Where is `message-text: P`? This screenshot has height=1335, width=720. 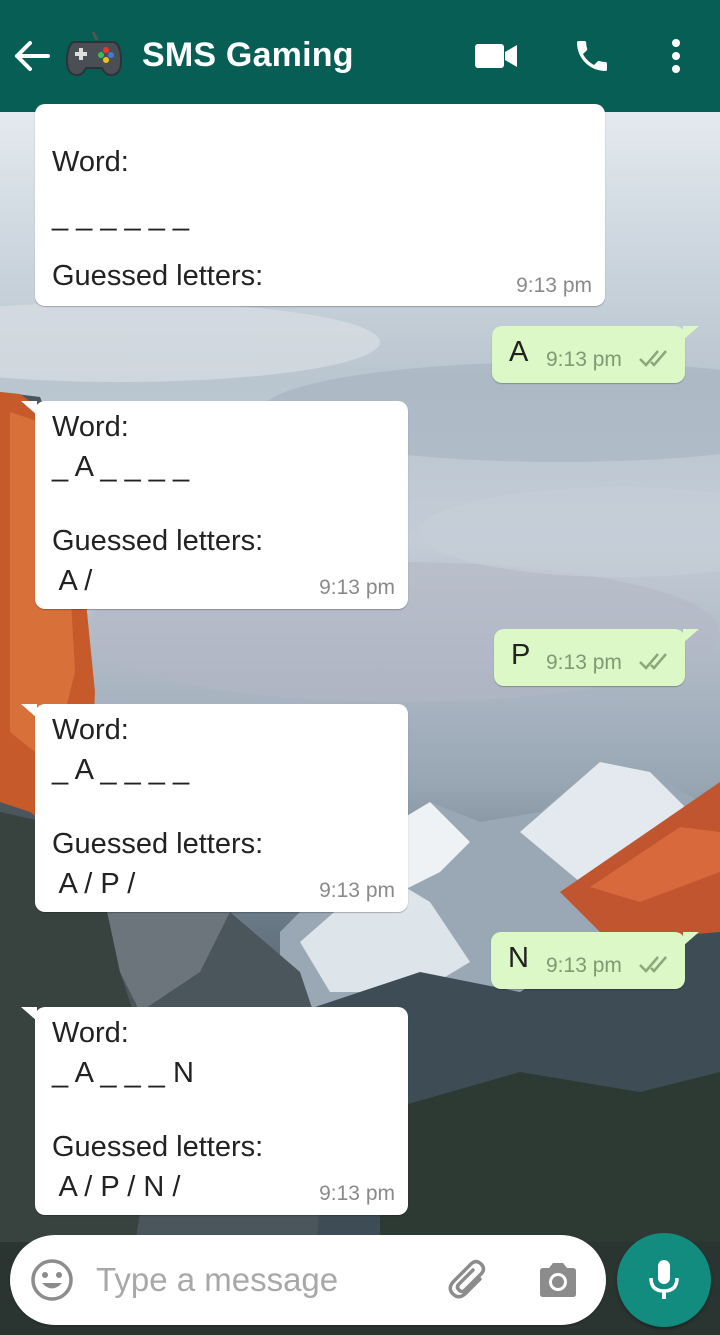 message-text: P is located at coordinates (521, 655).